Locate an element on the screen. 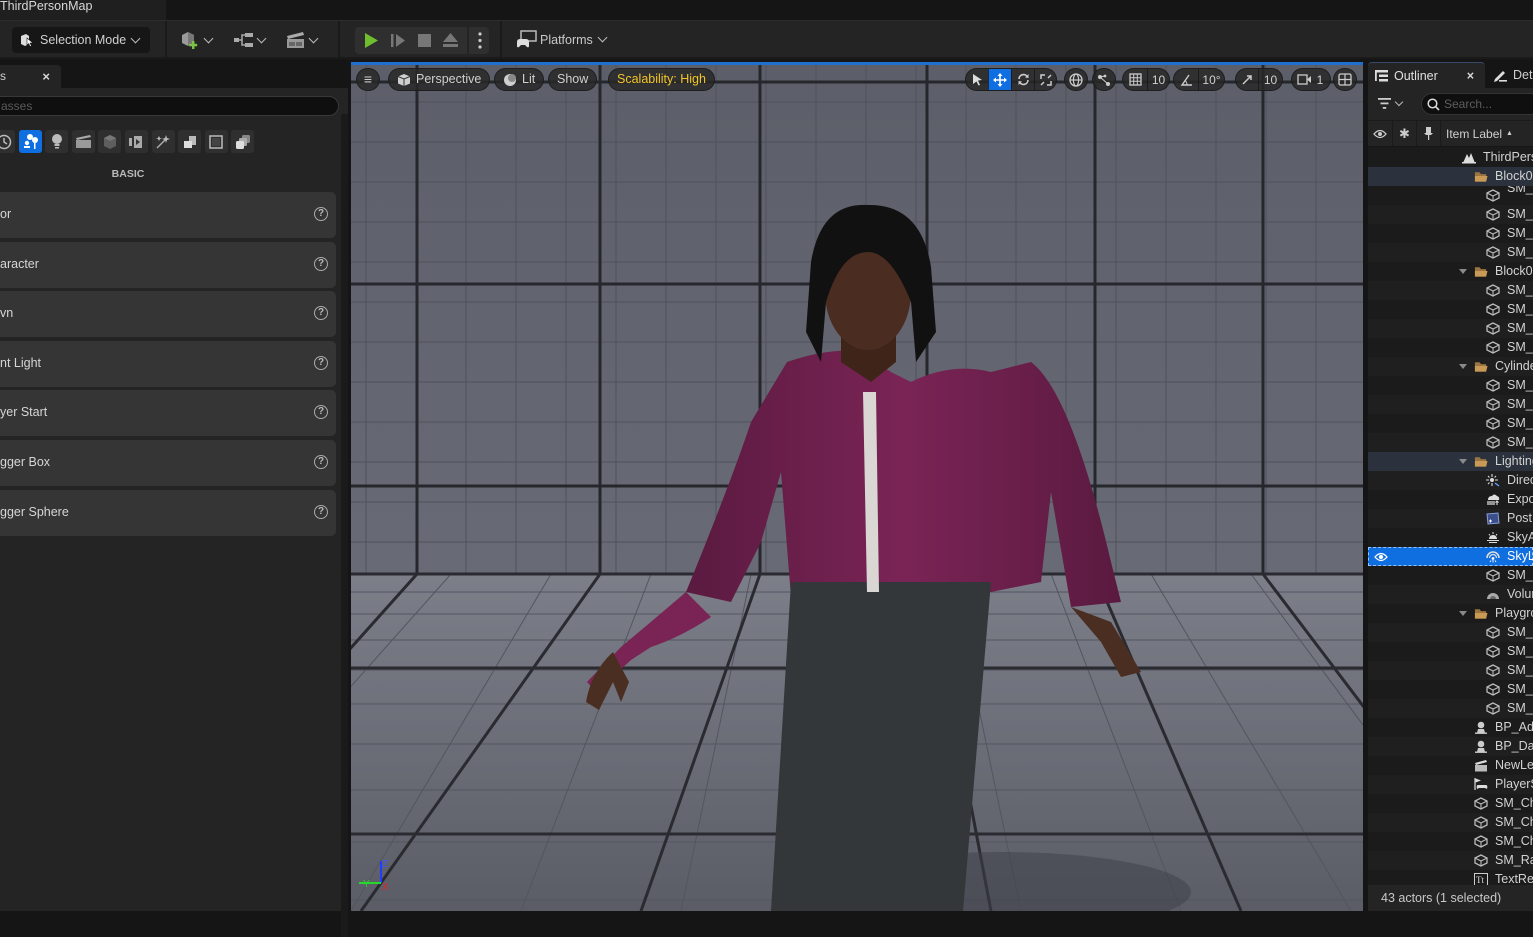  camera-speed-value: 1 is located at coordinates (1323, 79).